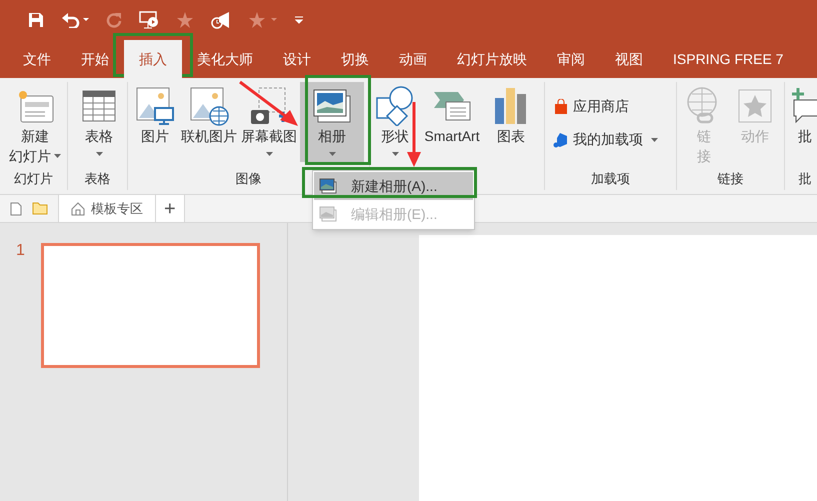  I want to click on slide-number: 1, so click(20, 252).